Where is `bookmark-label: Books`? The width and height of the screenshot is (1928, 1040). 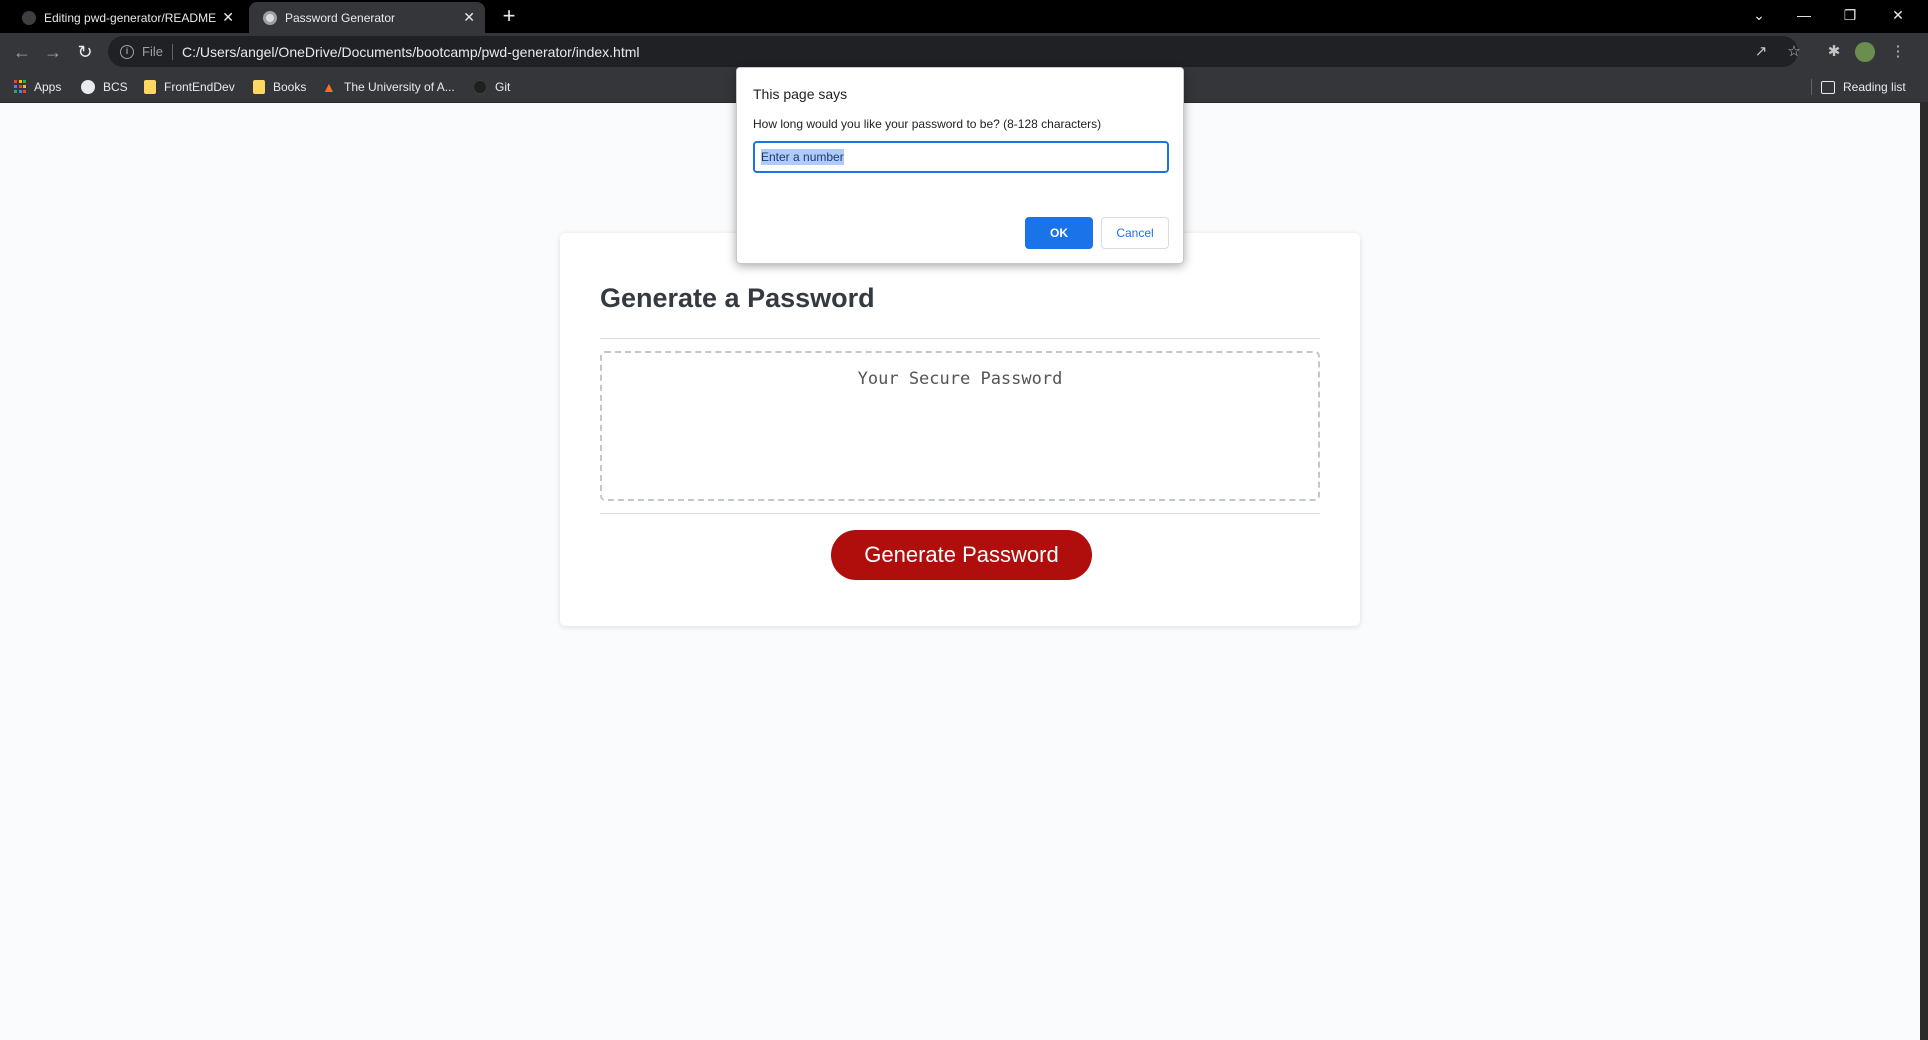
bookmark-label: Books is located at coordinates (290, 87).